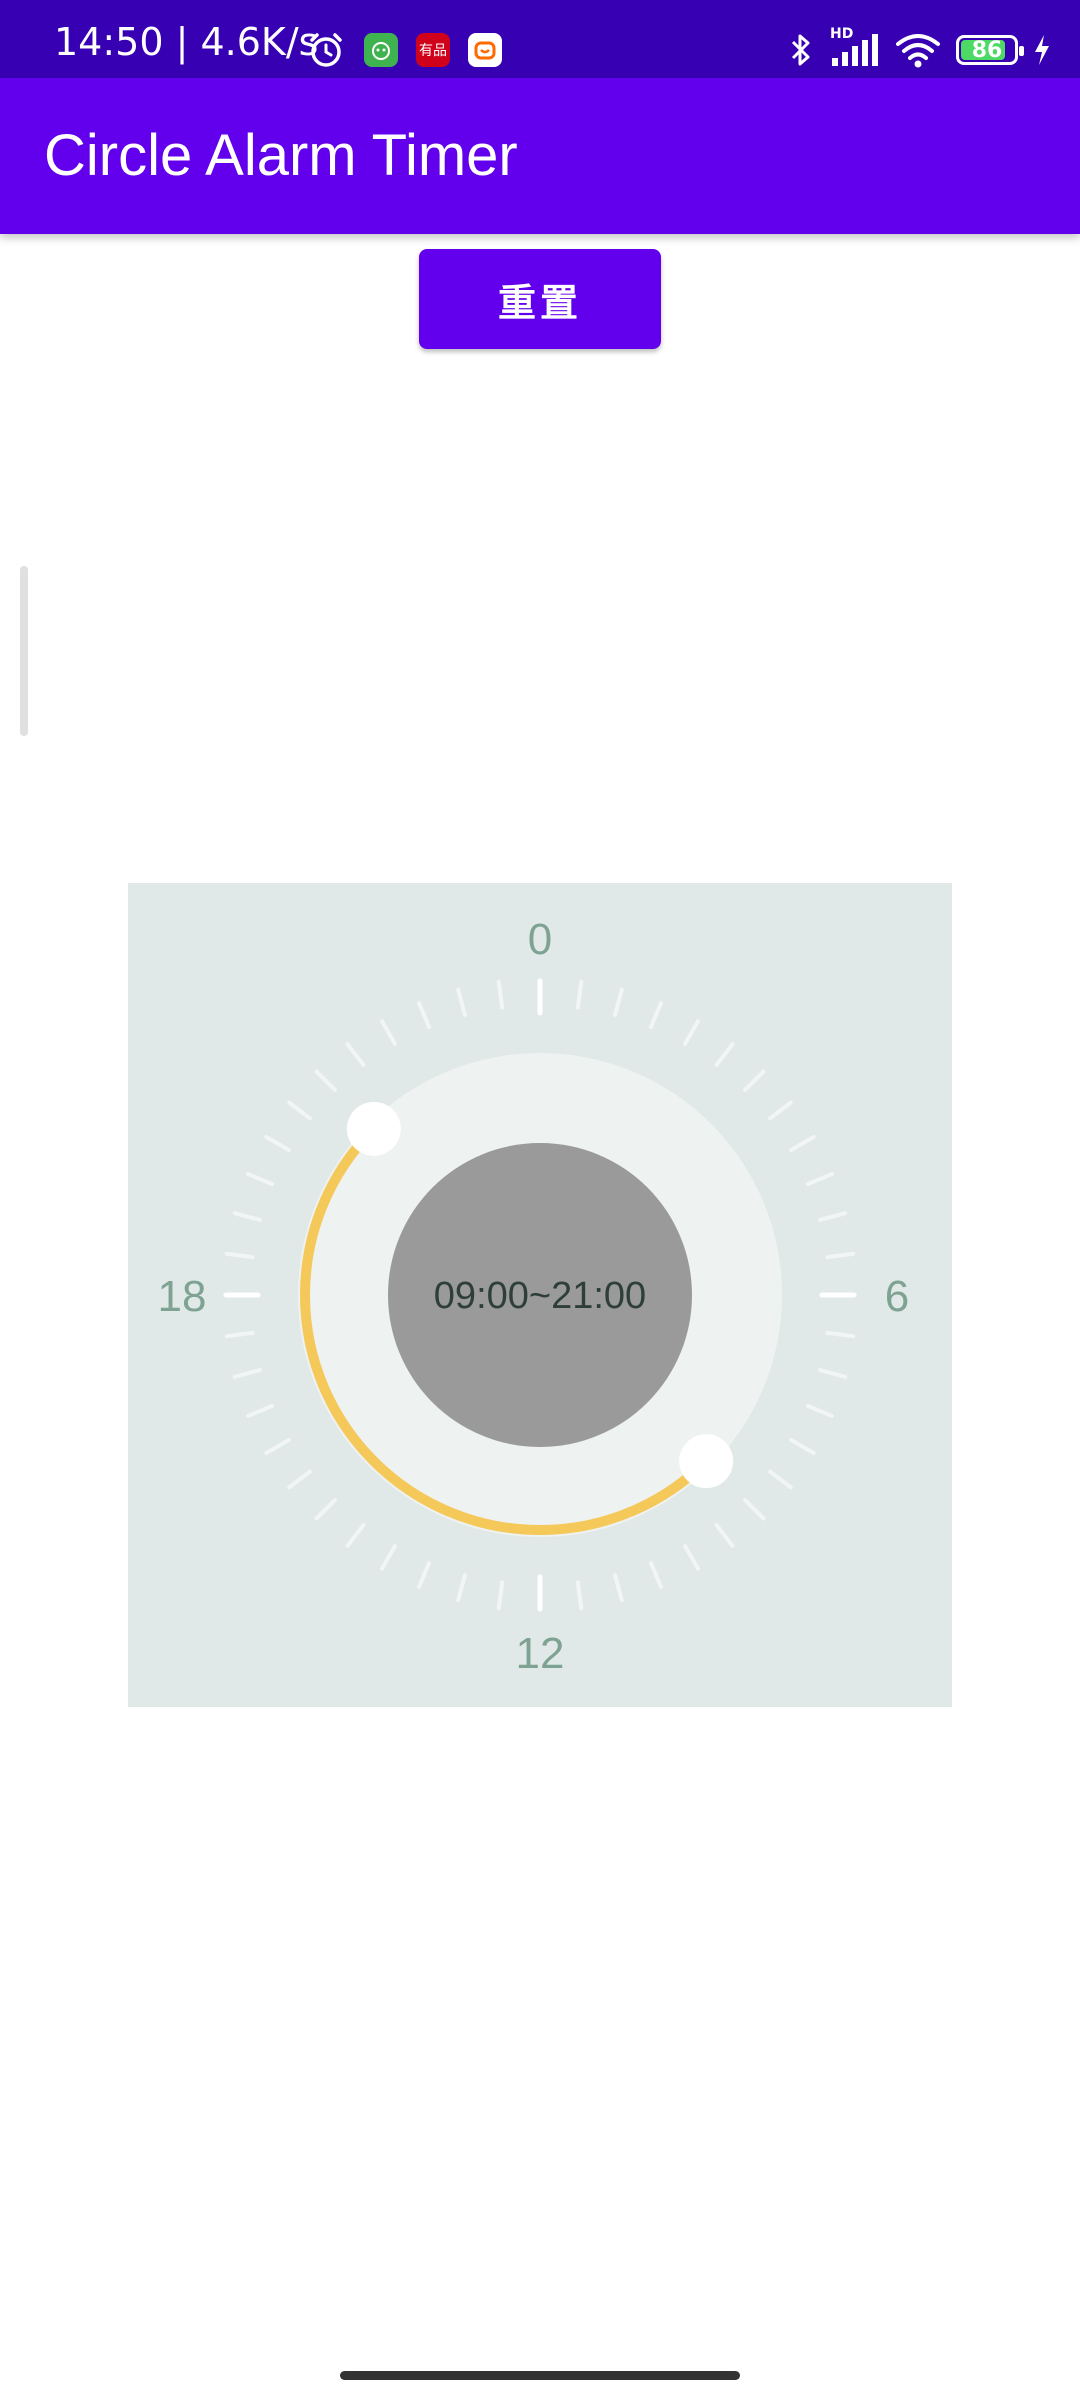 The image size is (1080, 2400). I want to click on status-time: 14:50 | 4.6K/s, so click(186, 42).